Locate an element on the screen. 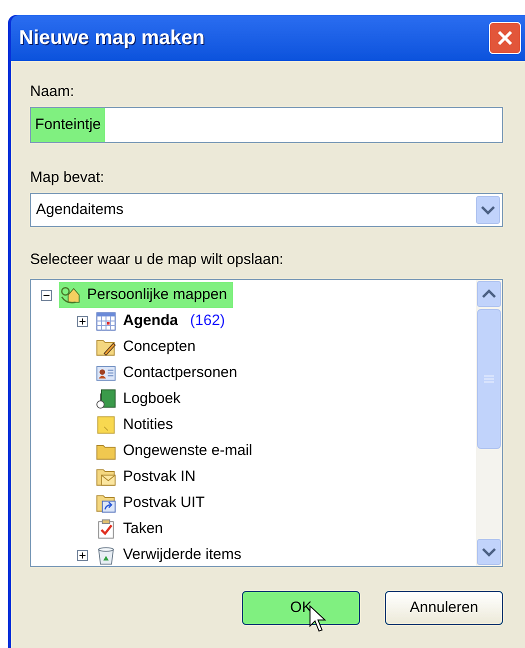 This screenshot has height=648, width=525. tree-label: Selecteer waar u de map wilt opslaan: is located at coordinates (157, 260).